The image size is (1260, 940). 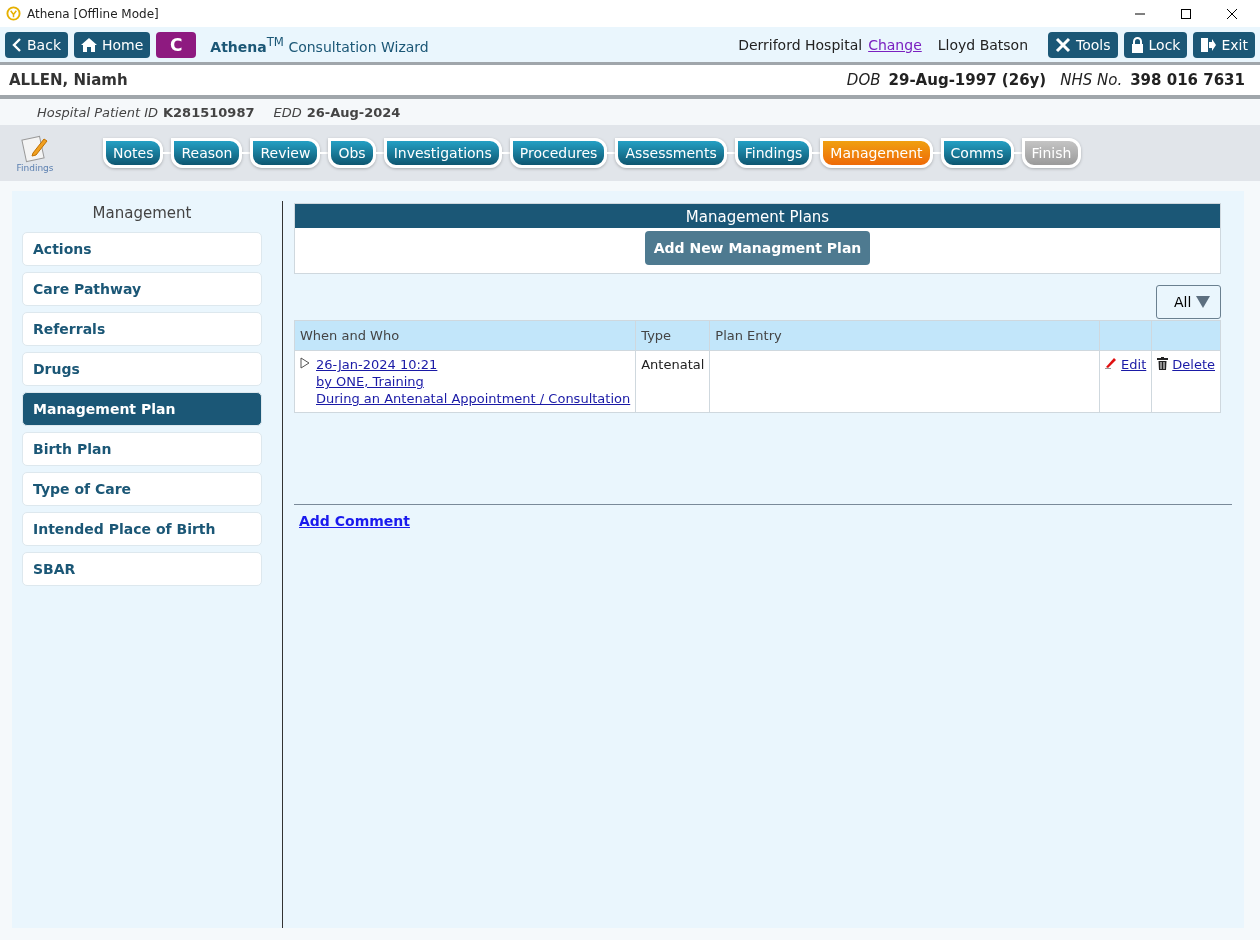 I want to click on wizard-step-tab: Comms, so click(x=977, y=153).